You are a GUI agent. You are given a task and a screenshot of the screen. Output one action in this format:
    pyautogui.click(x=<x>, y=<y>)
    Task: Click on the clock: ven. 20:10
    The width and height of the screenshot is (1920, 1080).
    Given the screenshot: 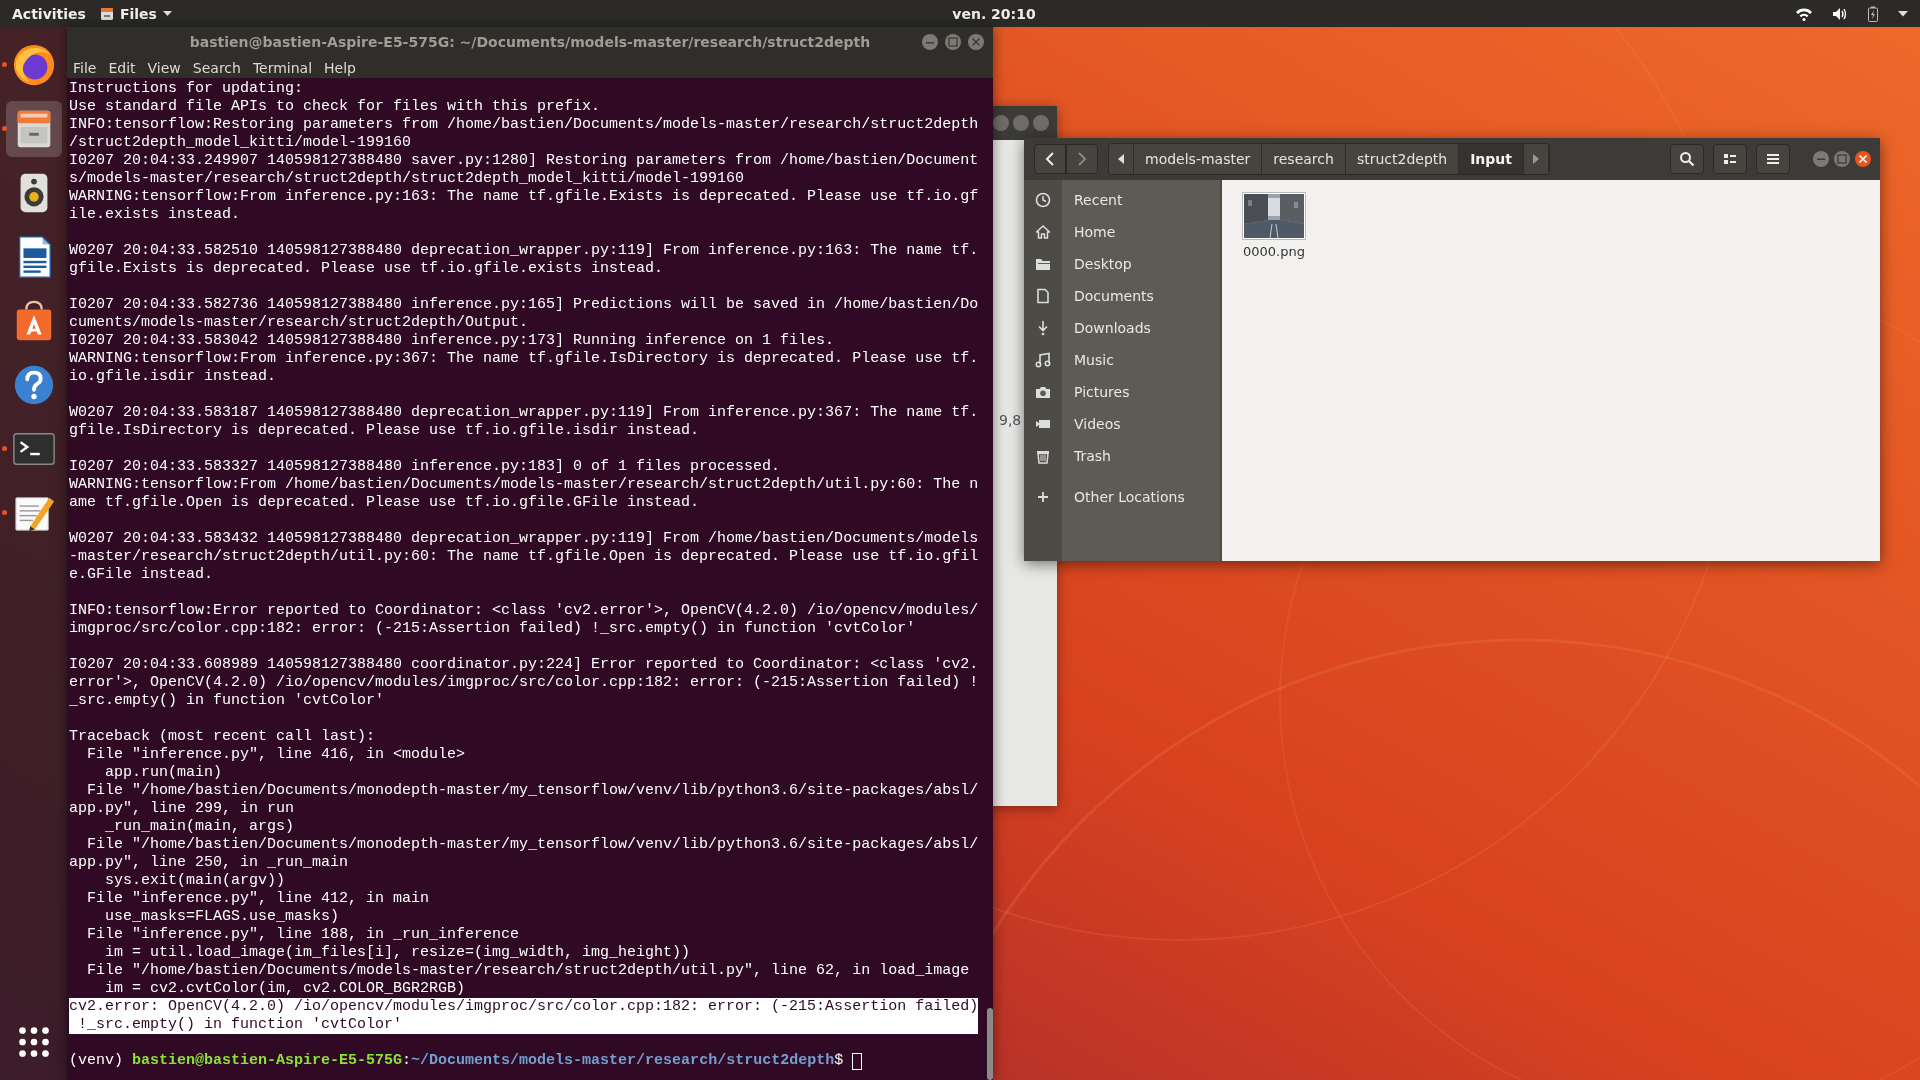 What is the action you would take?
    pyautogui.click(x=960, y=13)
    